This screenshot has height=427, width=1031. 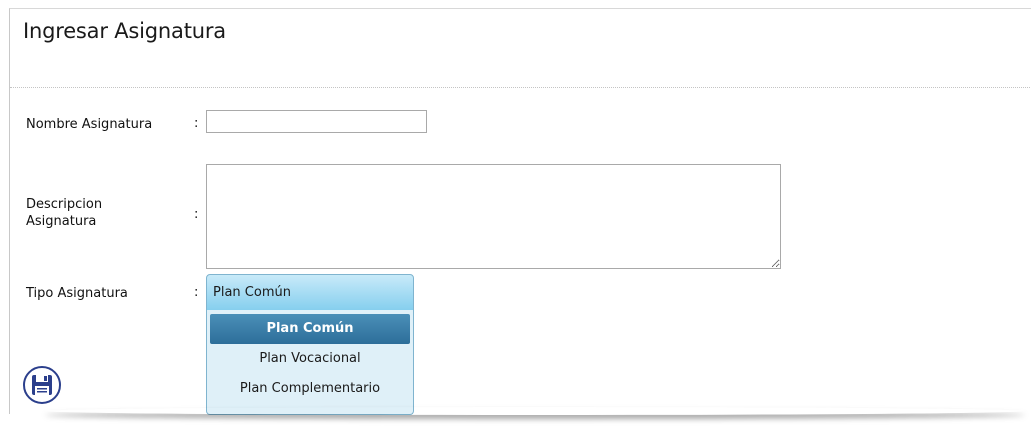 I want to click on descripcion-label-line2: Asignatura, so click(x=61, y=221).